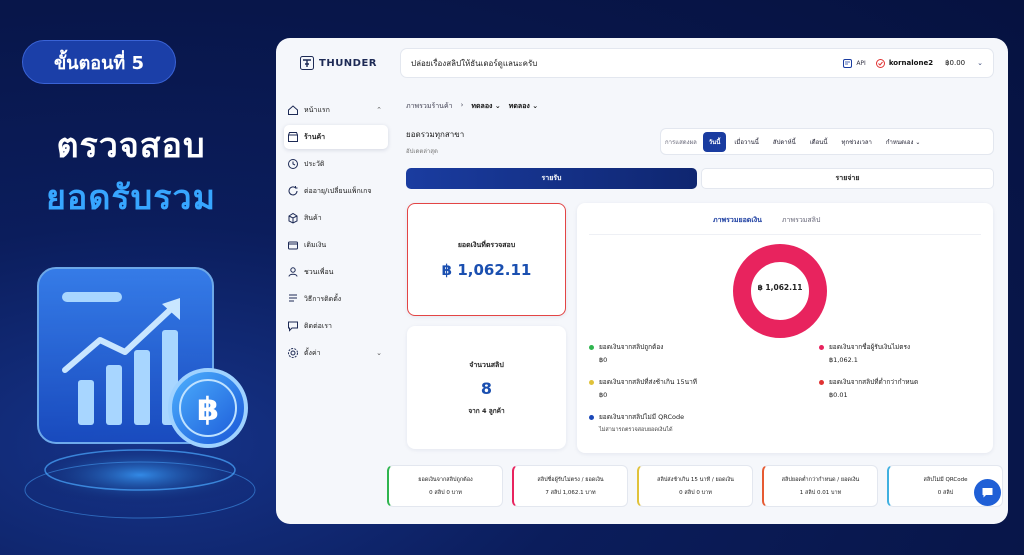 This screenshot has height=555, width=1024. Describe the element at coordinates (315, 244) in the screenshot. I see `sidebar-item-label: เติมเงิน` at that location.